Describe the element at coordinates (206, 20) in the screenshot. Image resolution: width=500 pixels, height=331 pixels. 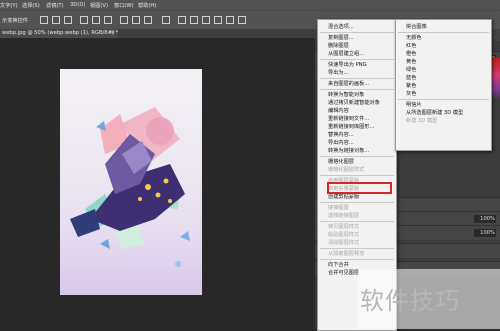
I see `3d-roll-icon` at that location.